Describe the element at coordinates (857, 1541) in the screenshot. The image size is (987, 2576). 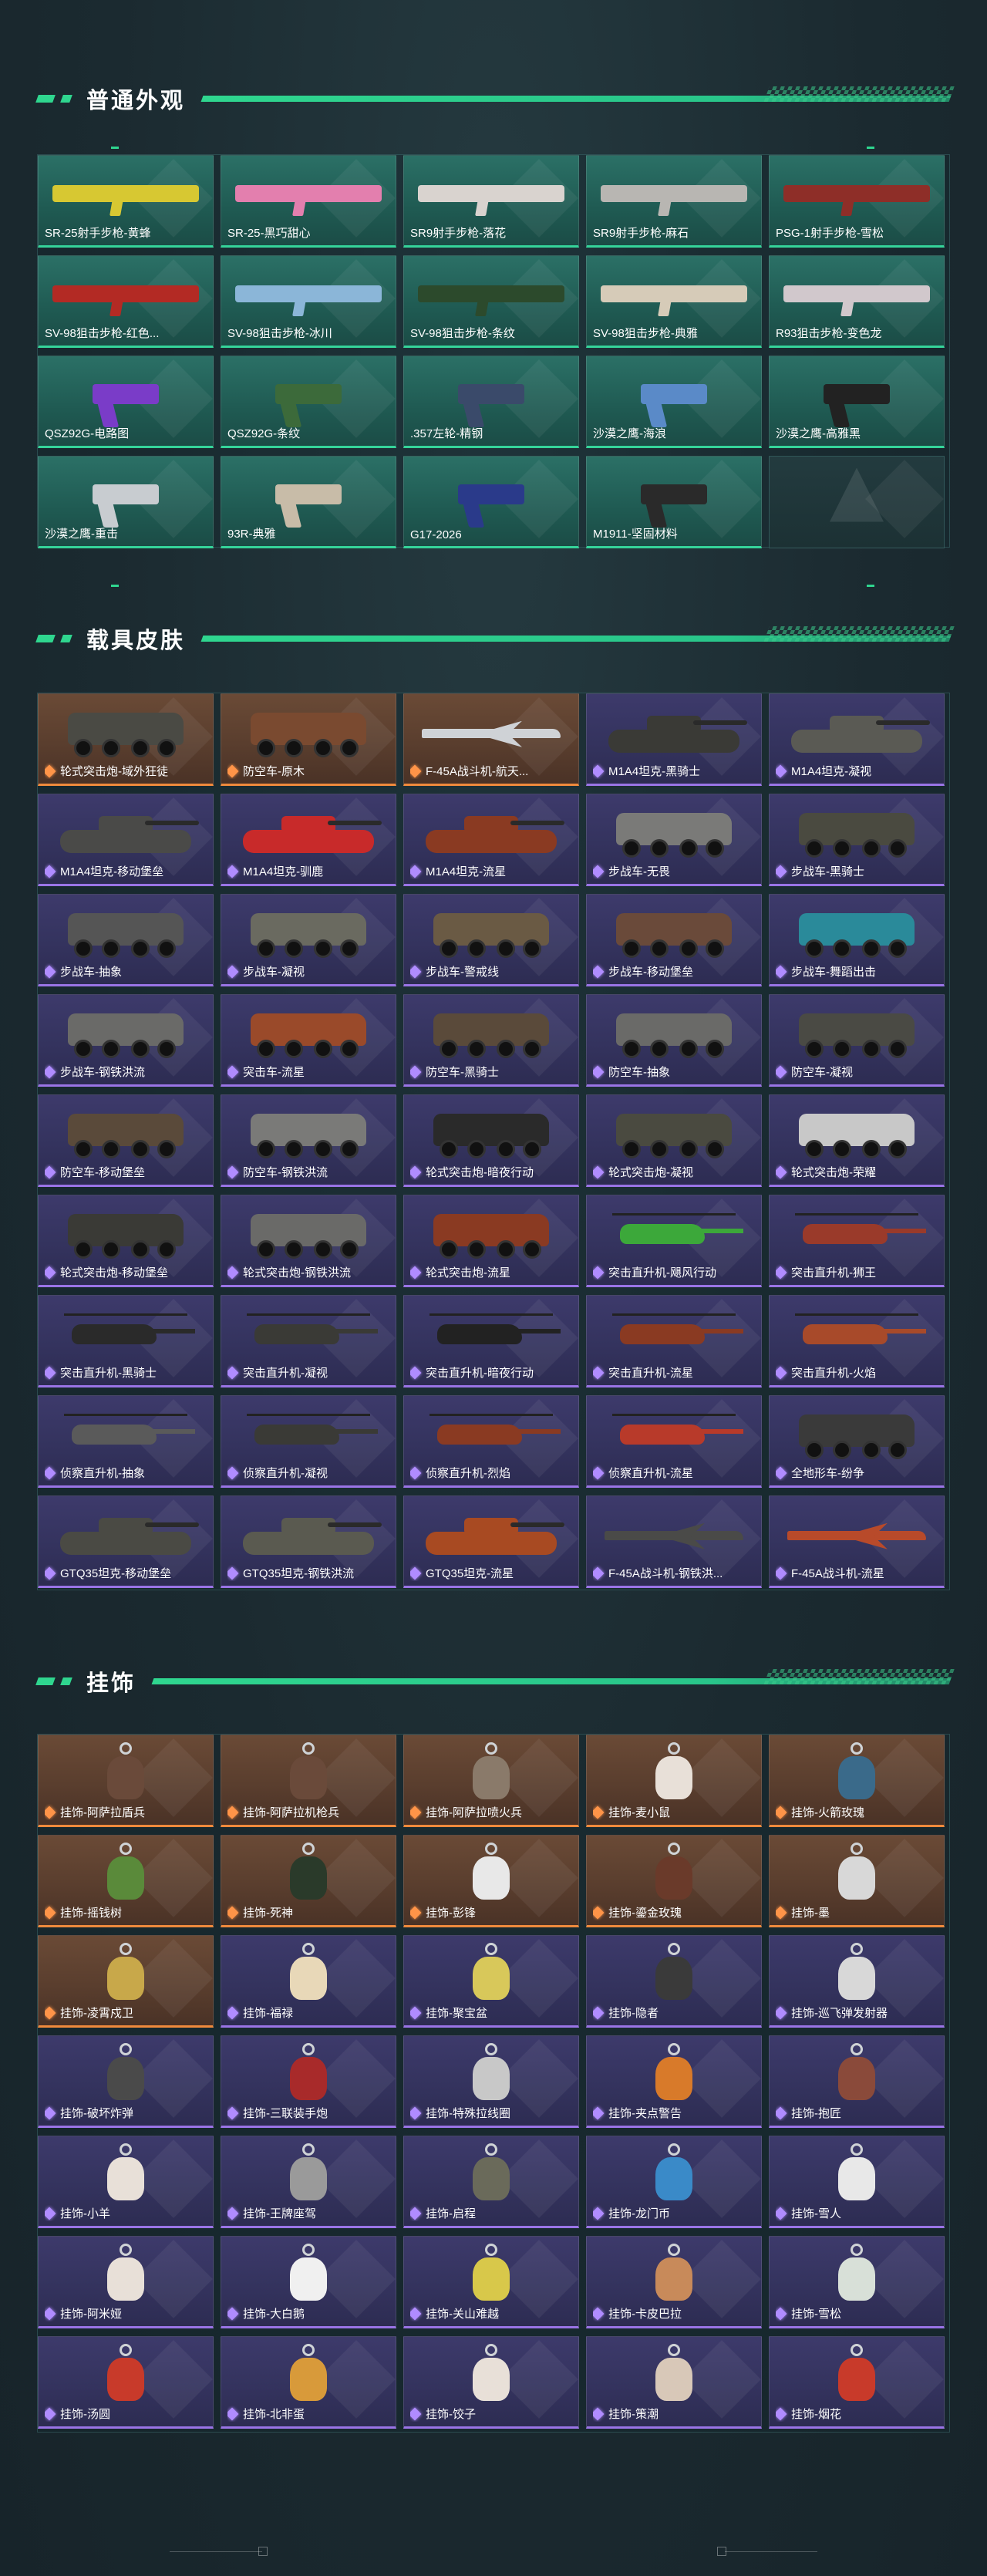
I see `item-card: F-45A战斗机-流星` at that location.